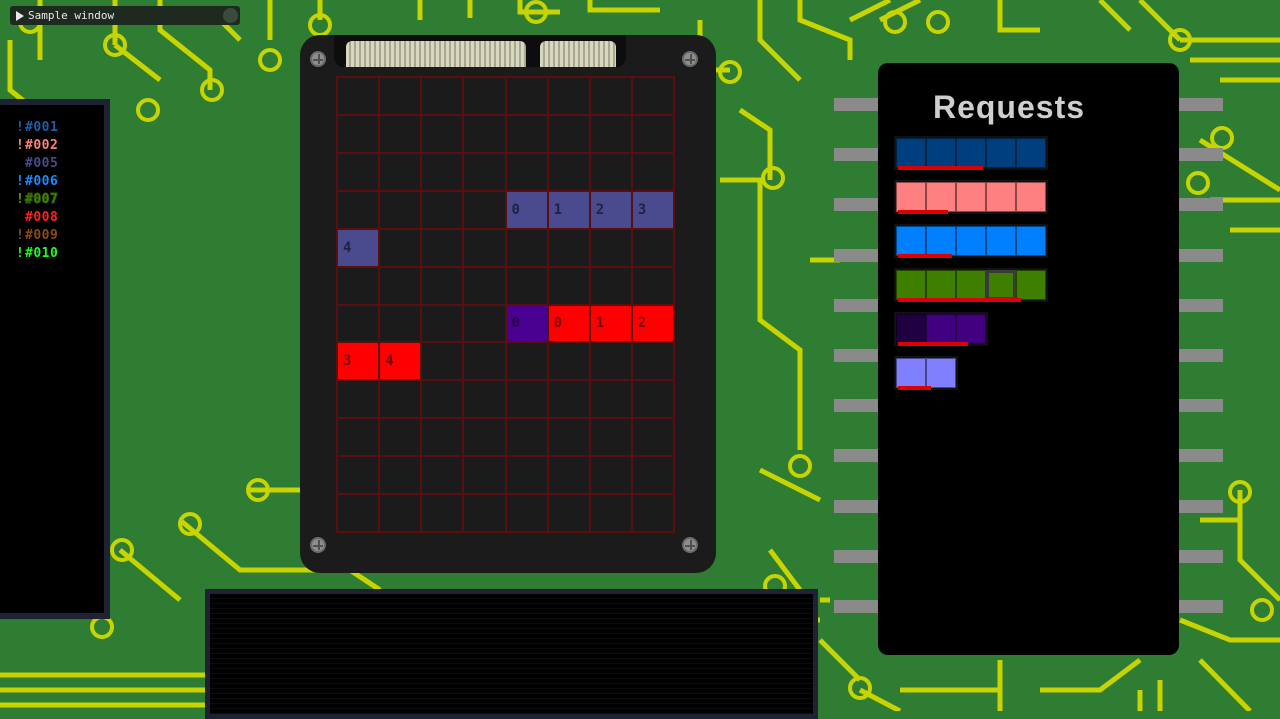 The image size is (1280, 719). Describe the element at coordinates (37, 164) in the screenshot. I see `process-item: #005` at that location.